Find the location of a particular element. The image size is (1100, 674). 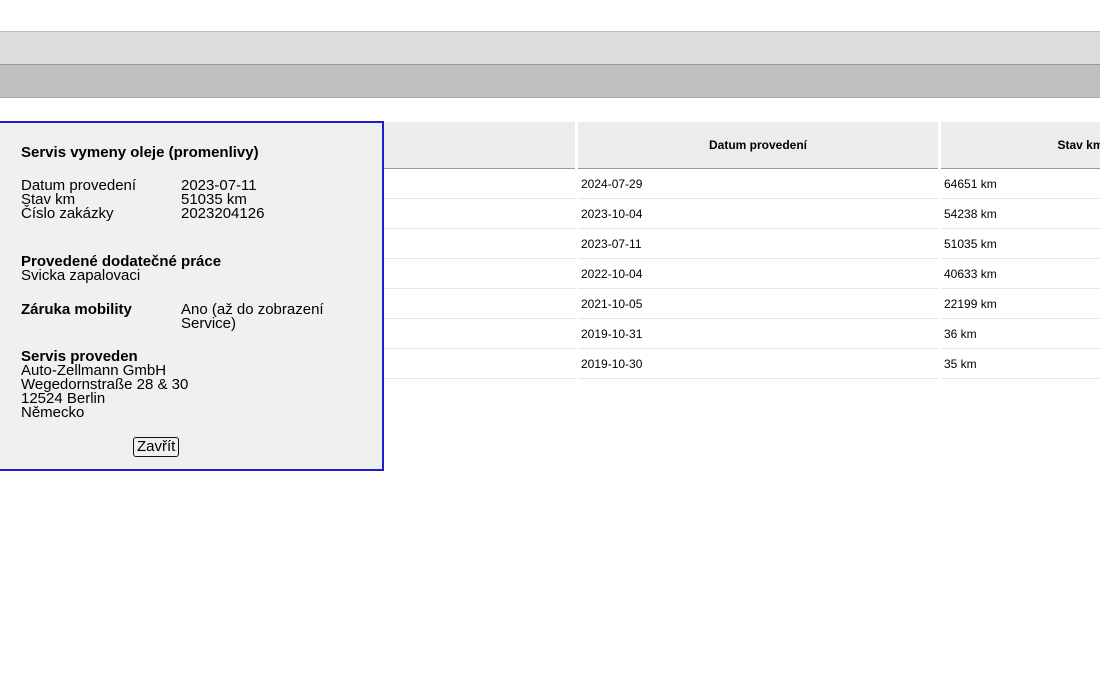

section-header-strip is located at coordinates (550, 81).